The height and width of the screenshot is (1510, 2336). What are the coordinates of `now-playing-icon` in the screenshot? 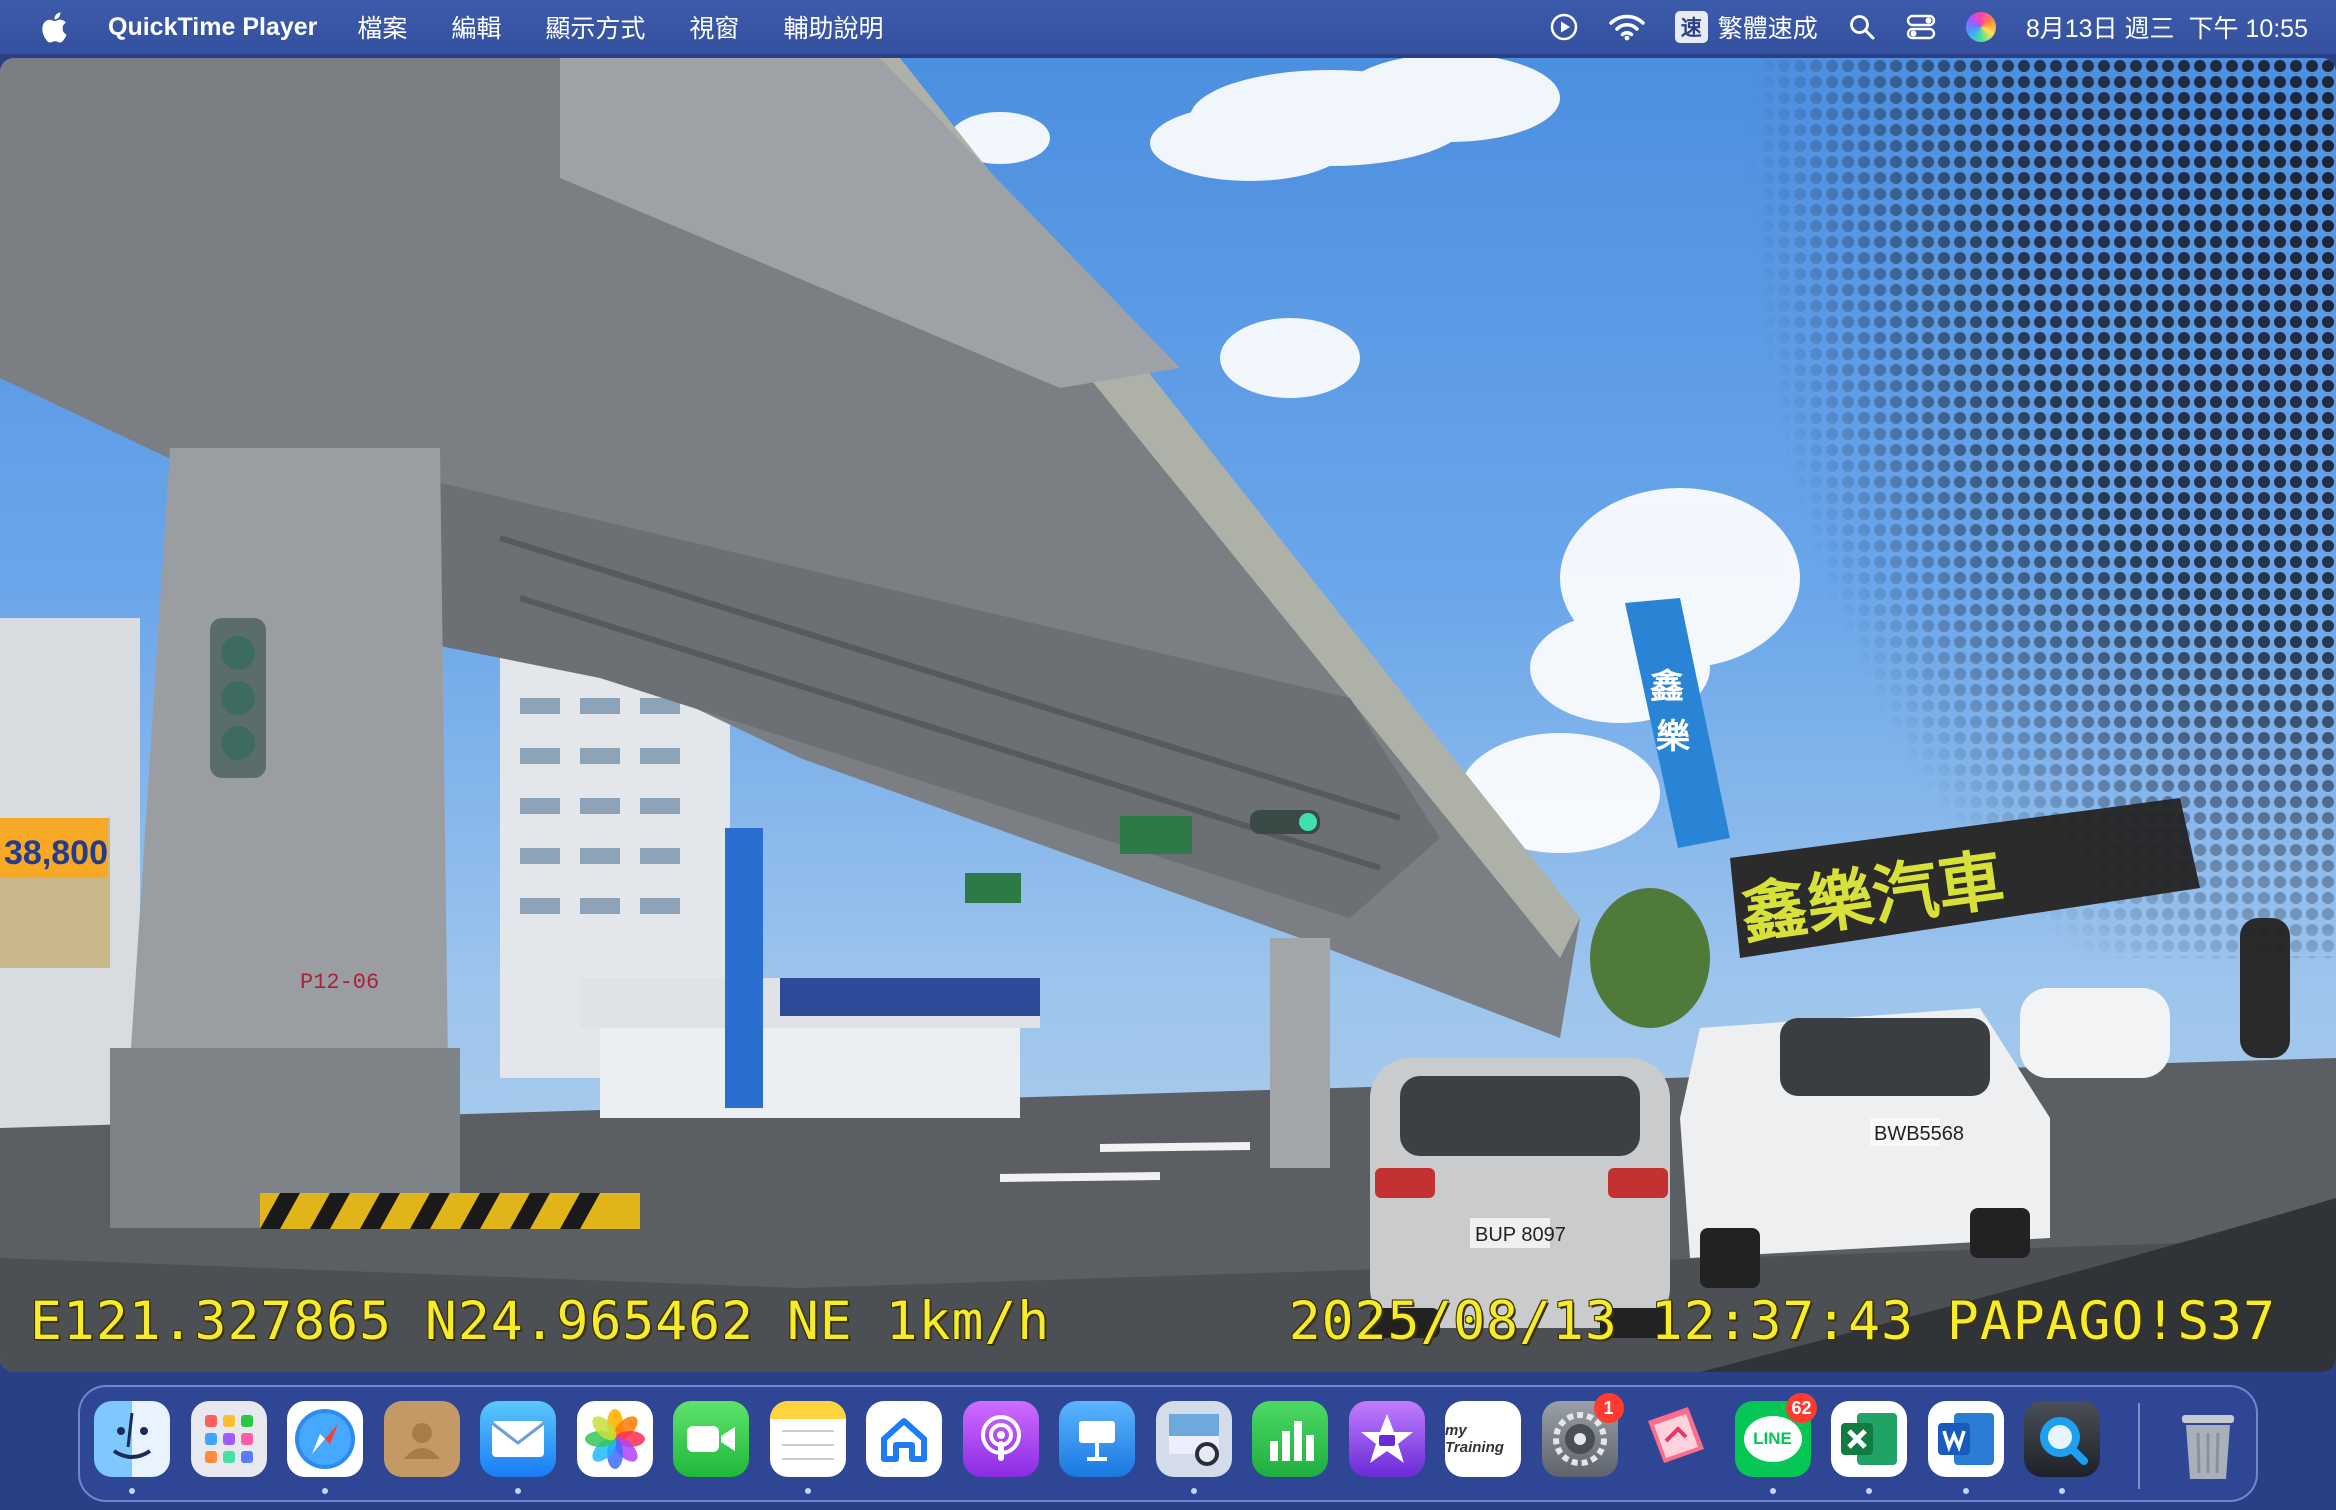 It's located at (1564, 27).